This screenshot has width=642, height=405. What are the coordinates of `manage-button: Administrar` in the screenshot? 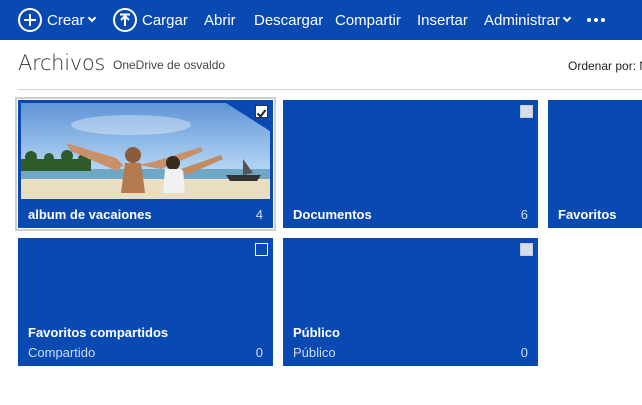 It's located at (528, 20).